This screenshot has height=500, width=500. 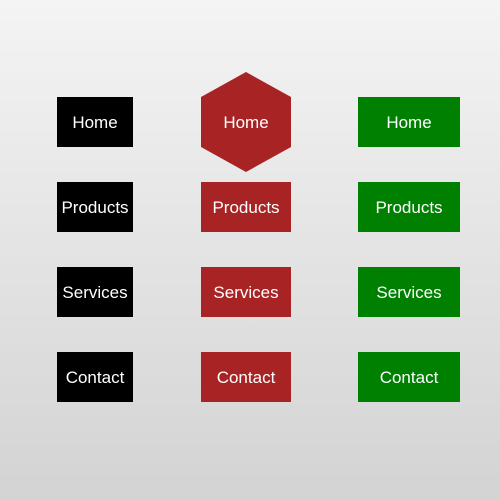 What do you see at coordinates (95, 292) in the screenshot?
I see `black-nav-services-button: Services` at bounding box center [95, 292].